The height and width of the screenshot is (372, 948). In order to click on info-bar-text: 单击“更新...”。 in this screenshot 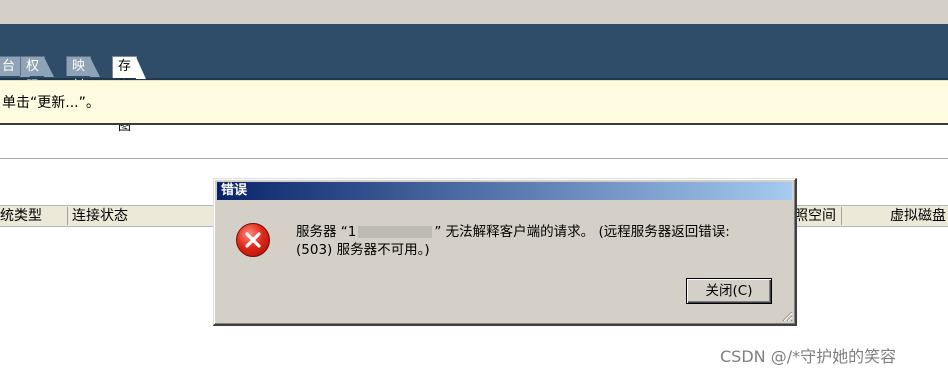, I will do `click(51, 103)`.